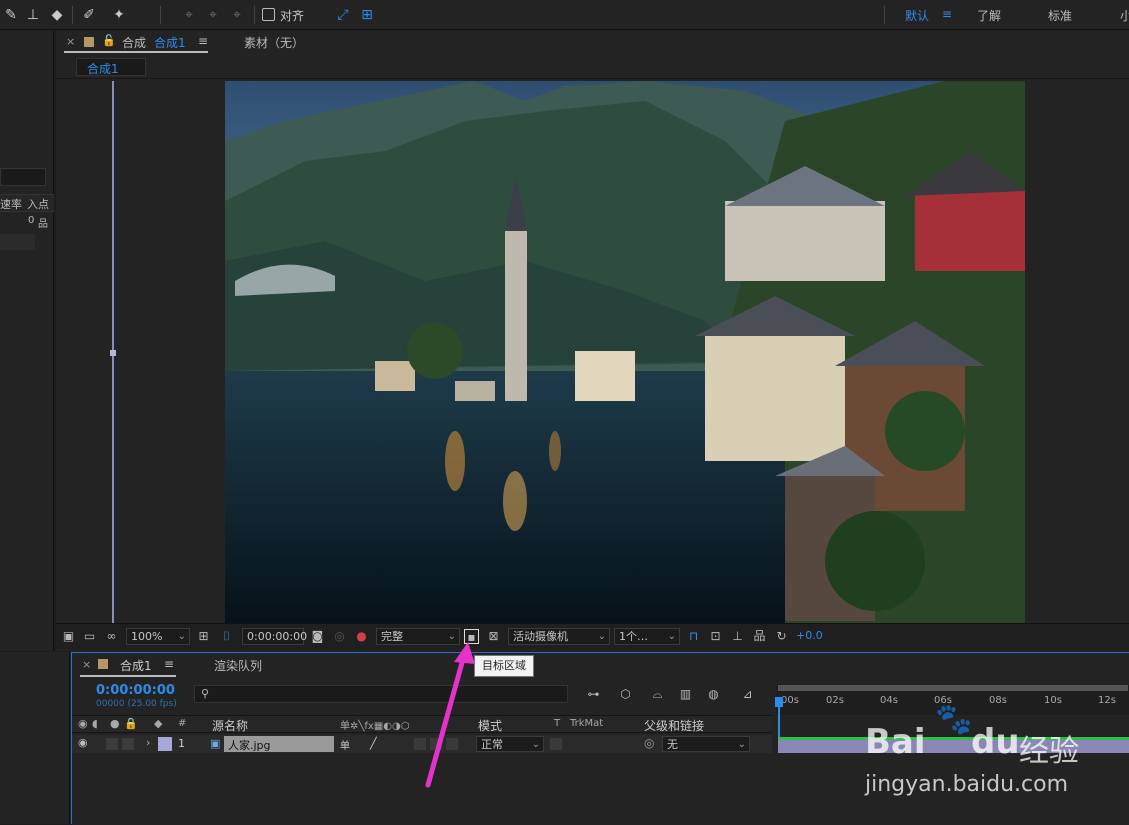  I want to click on layer-search-input: ⚲, so click(381, 694).